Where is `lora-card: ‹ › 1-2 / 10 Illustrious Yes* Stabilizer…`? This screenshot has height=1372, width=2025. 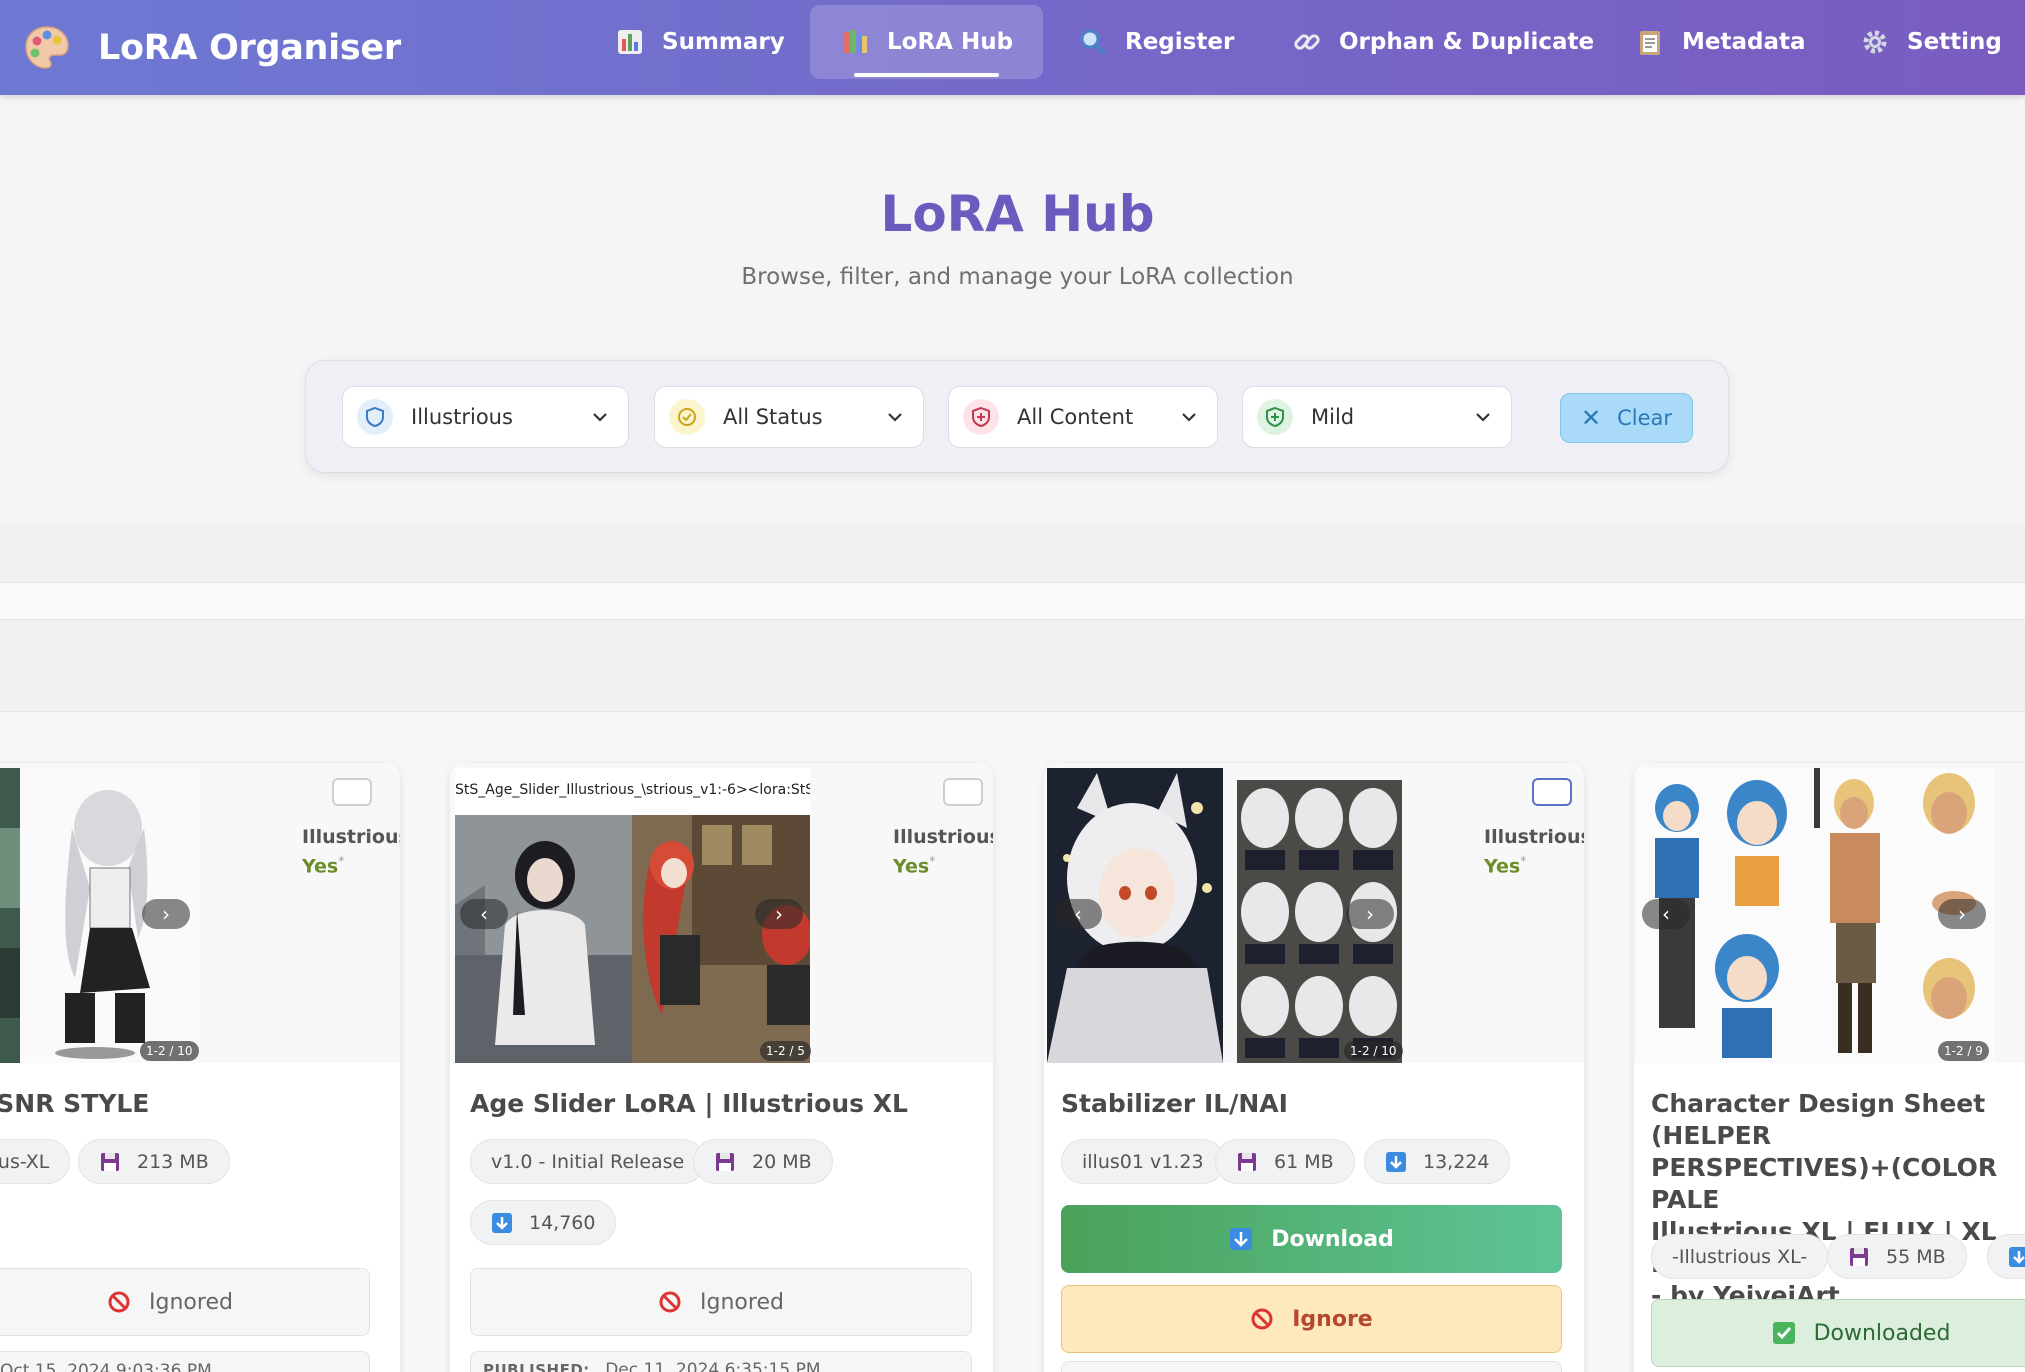 lora-card: ‹ › 1-2 / 10 Illustrious Yes* Stabilizer… is located at coordinates (1314, 1067).